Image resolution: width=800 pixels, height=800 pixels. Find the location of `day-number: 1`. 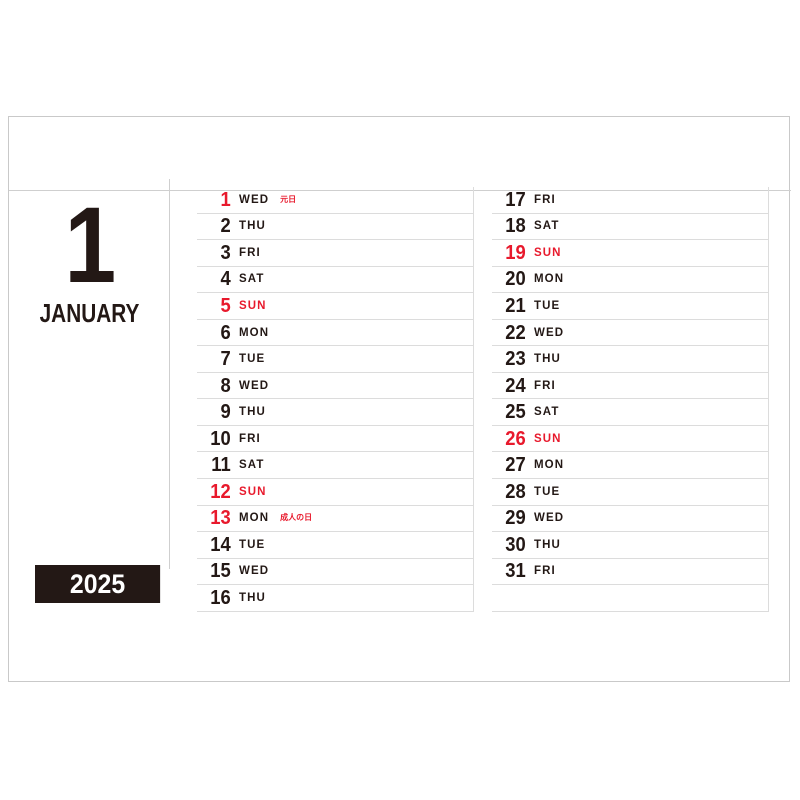

day-number: 1 is located at coordinates (225, 199).